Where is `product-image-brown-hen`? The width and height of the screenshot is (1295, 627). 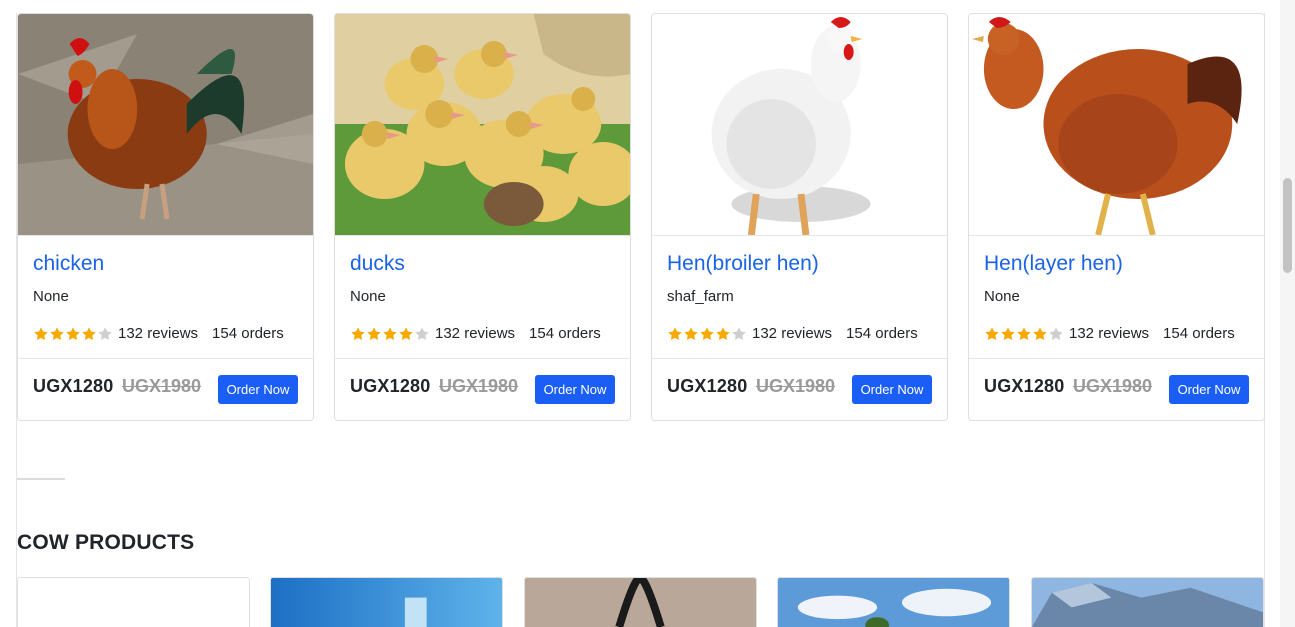 product-image-brown-hen is located at coordinates (1116, 124).